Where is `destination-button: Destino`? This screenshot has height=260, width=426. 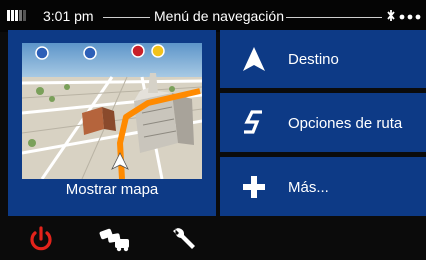
destination-button: Destino is located at coordinates (323, 59).